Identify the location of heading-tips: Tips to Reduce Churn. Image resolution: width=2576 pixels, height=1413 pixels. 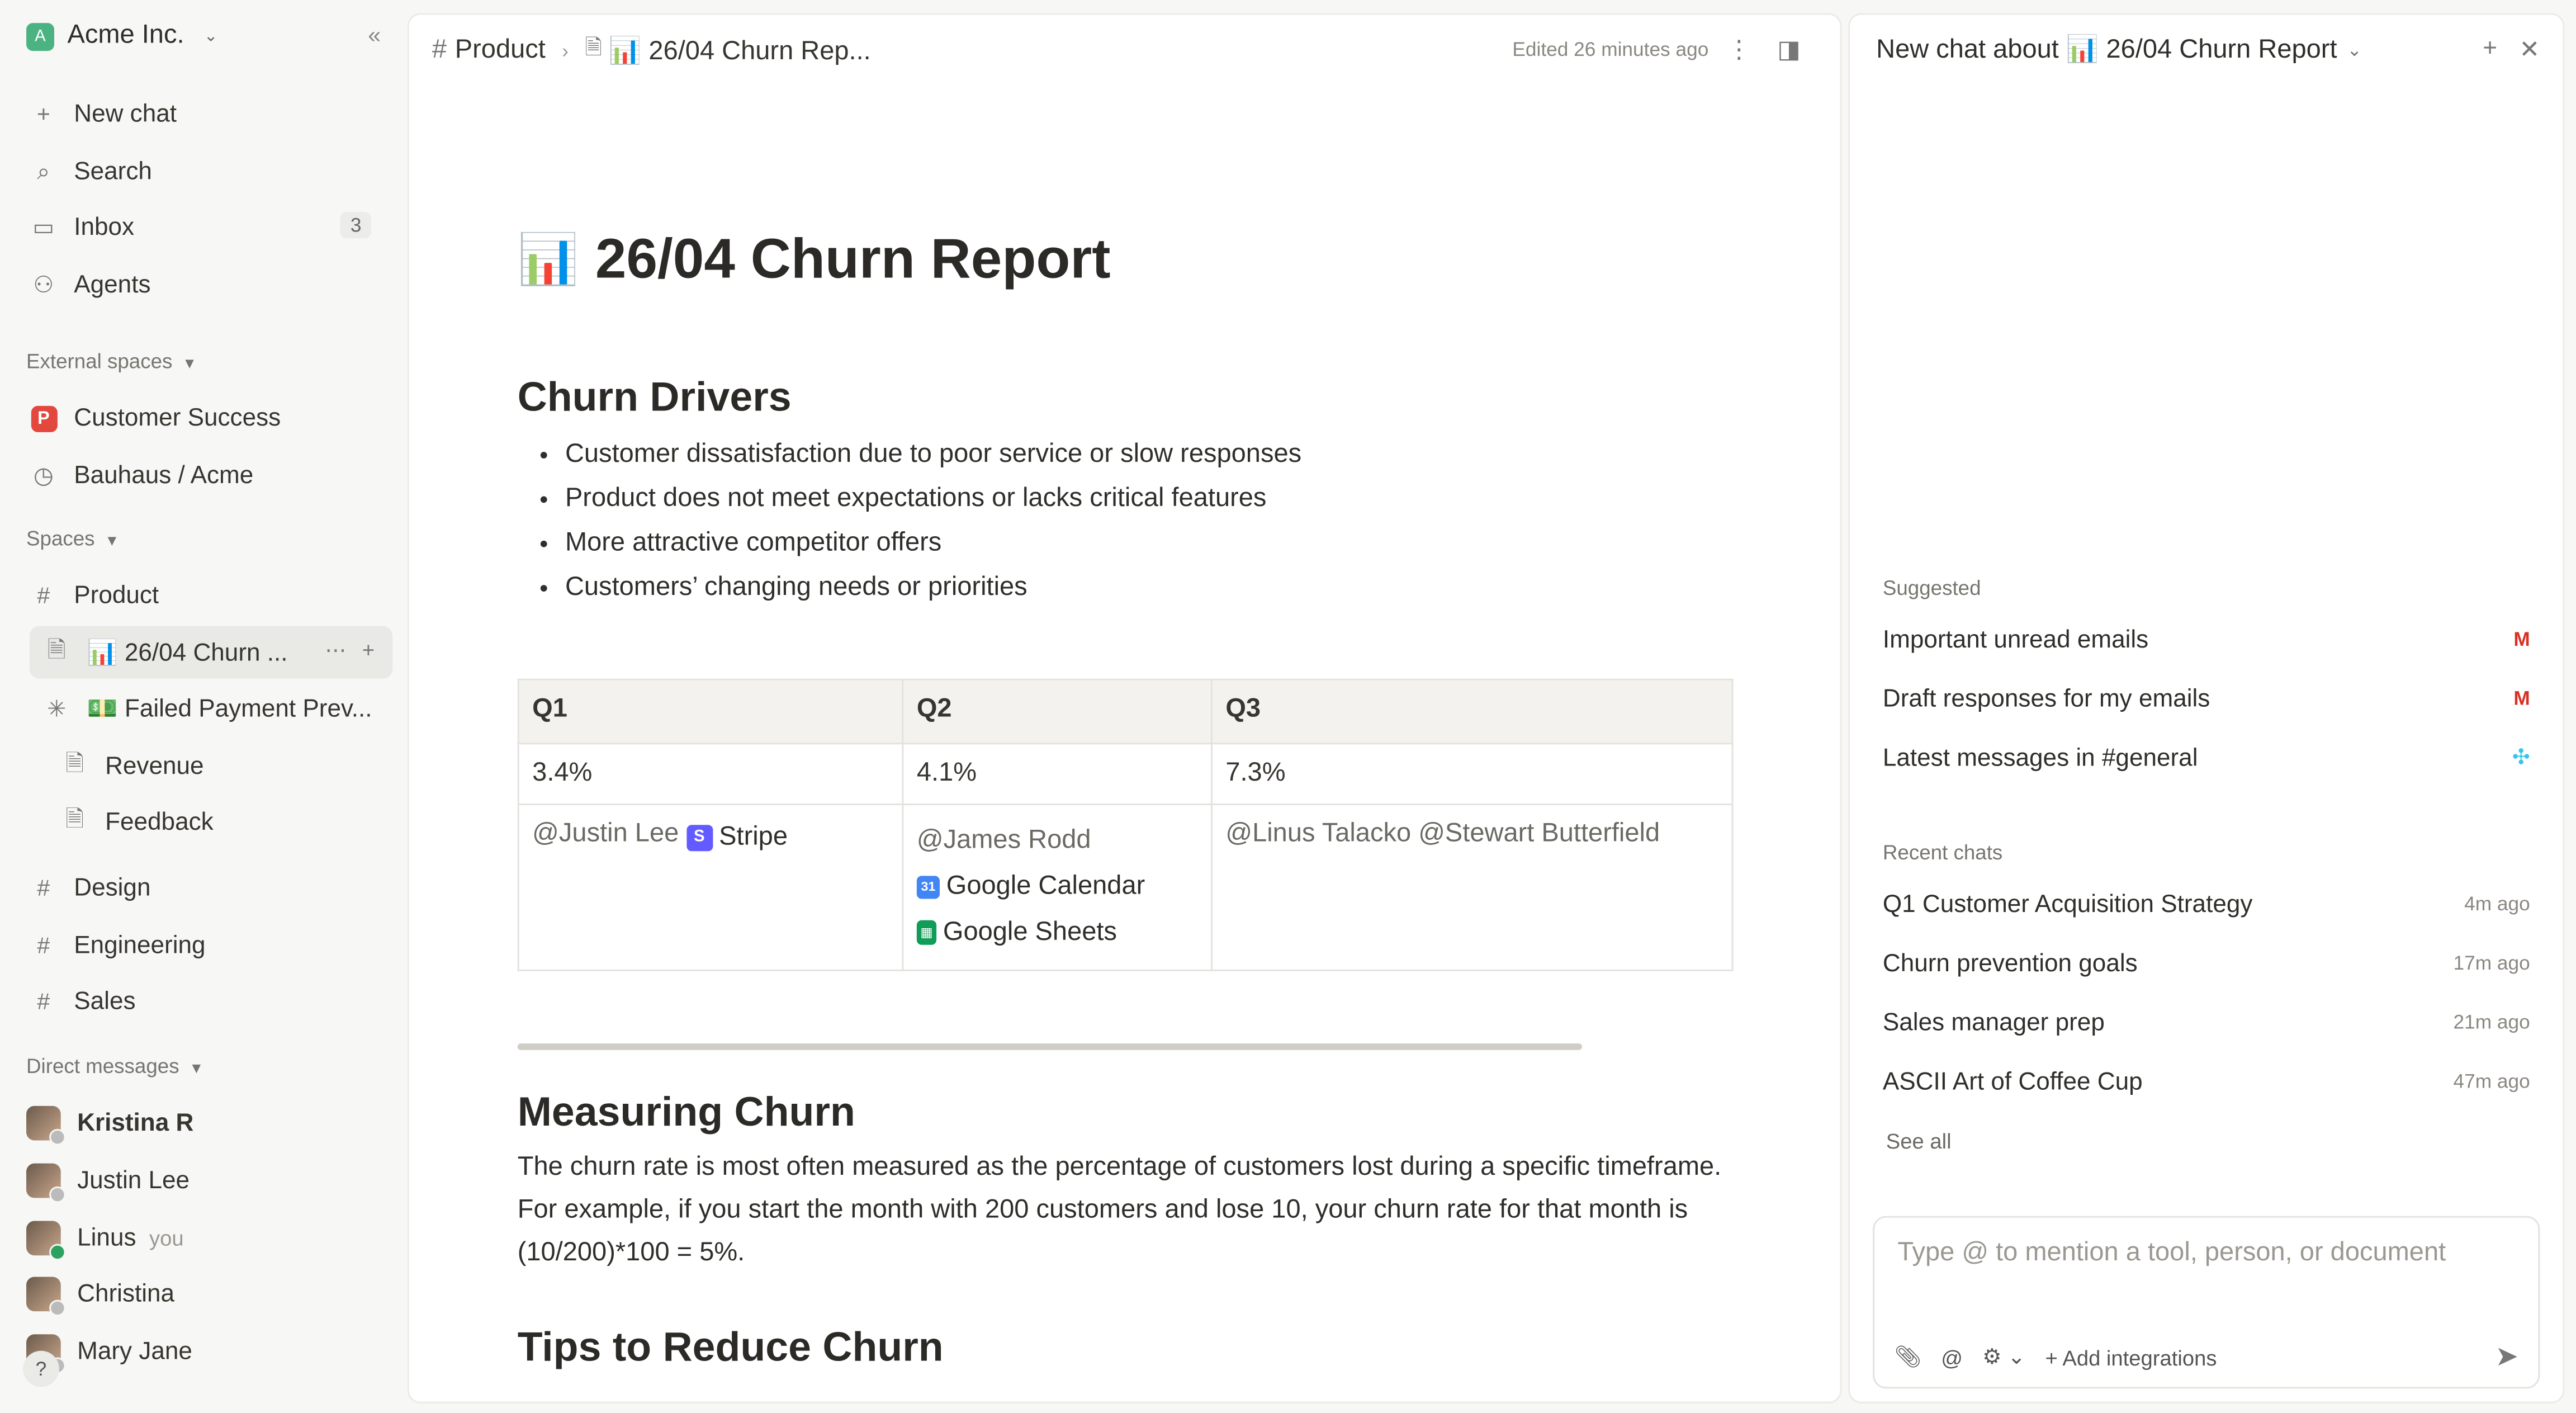
(730, 1347).